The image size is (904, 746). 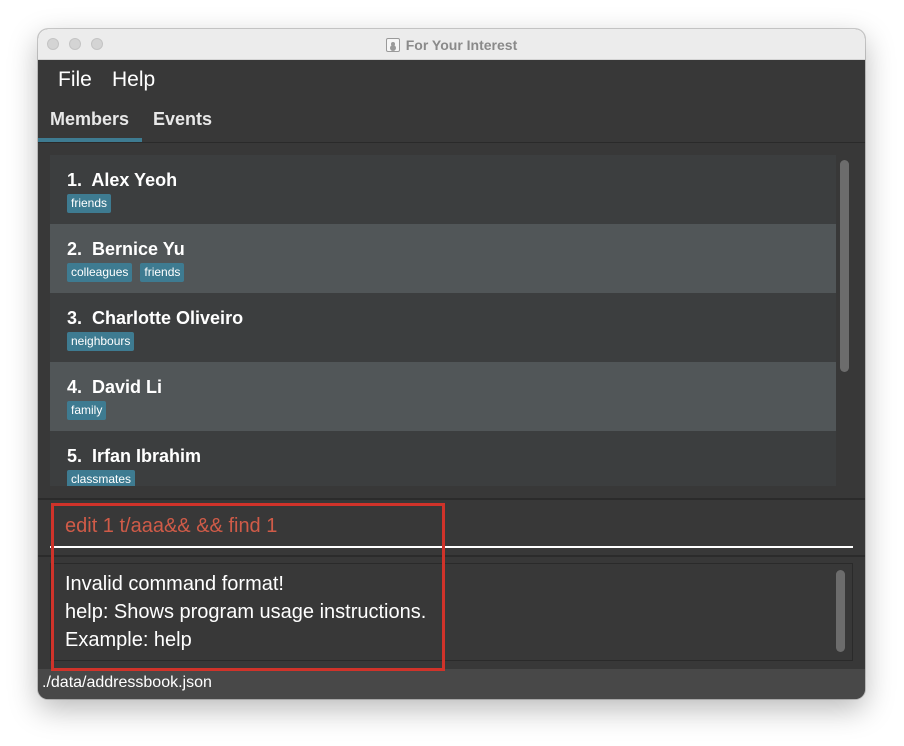 What do you see at coordinates (133, 80) in the screenshot?
I see `menu-help: Help` at bounding box center [133, 80].